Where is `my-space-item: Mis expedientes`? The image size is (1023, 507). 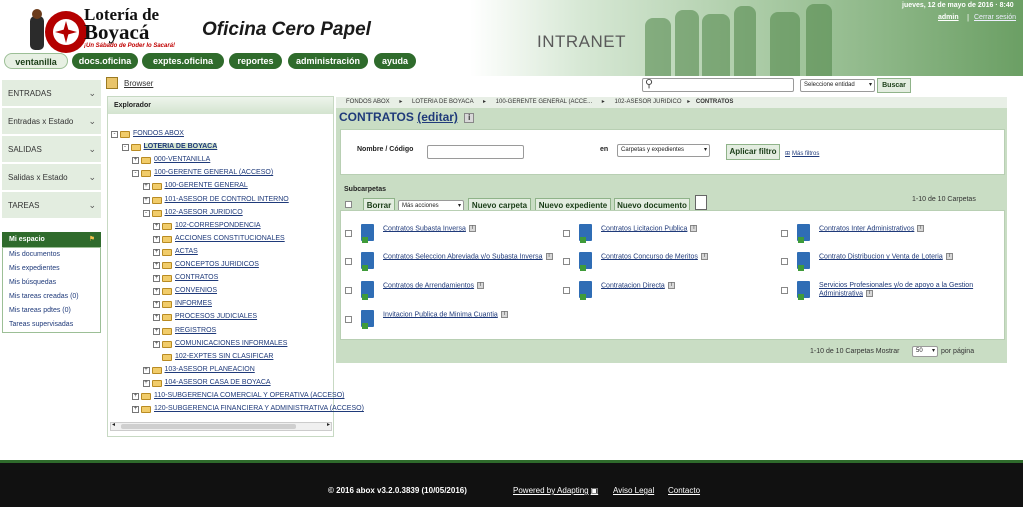
my-space-item: Mis expedientes is located at coordinates (34, 268).